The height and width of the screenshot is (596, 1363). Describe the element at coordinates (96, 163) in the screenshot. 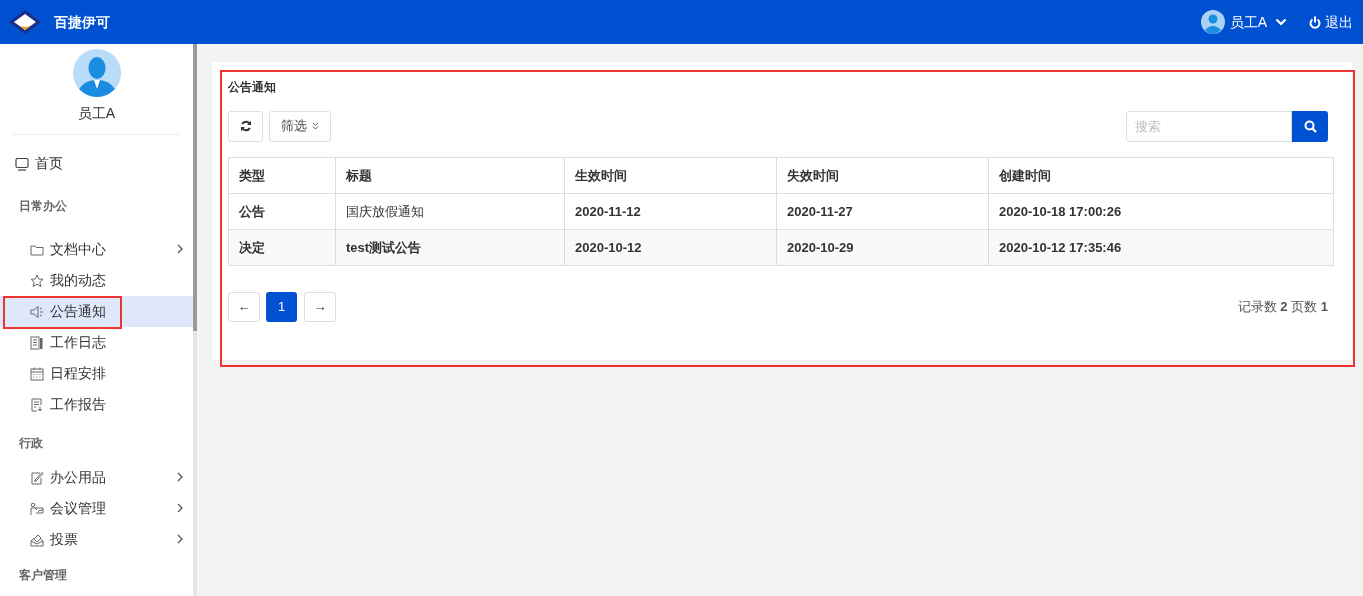

I see `sidebar-item: 首页` at that location.